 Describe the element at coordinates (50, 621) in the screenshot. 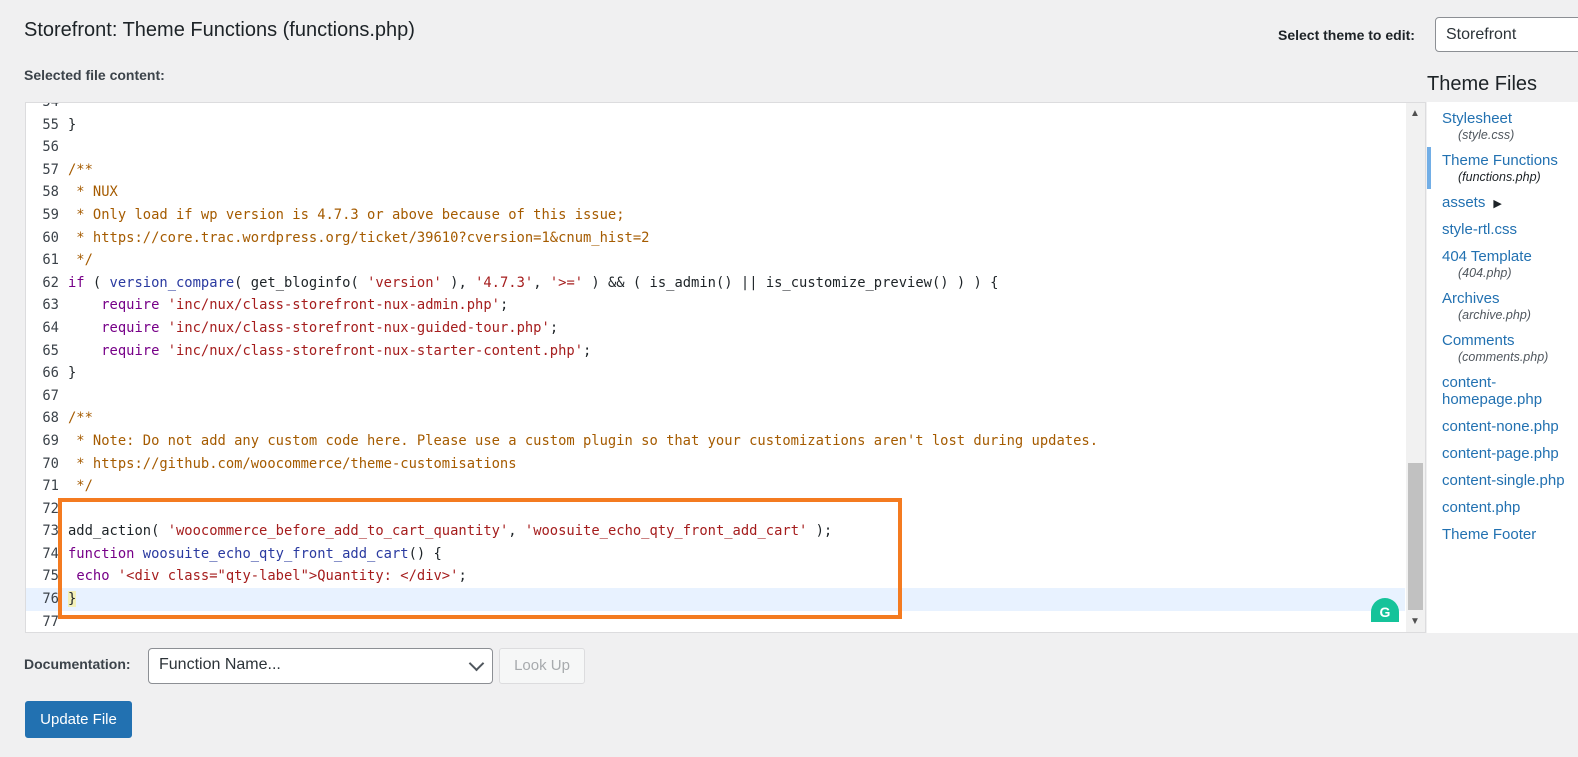

I see `line-number: 77` at that location.